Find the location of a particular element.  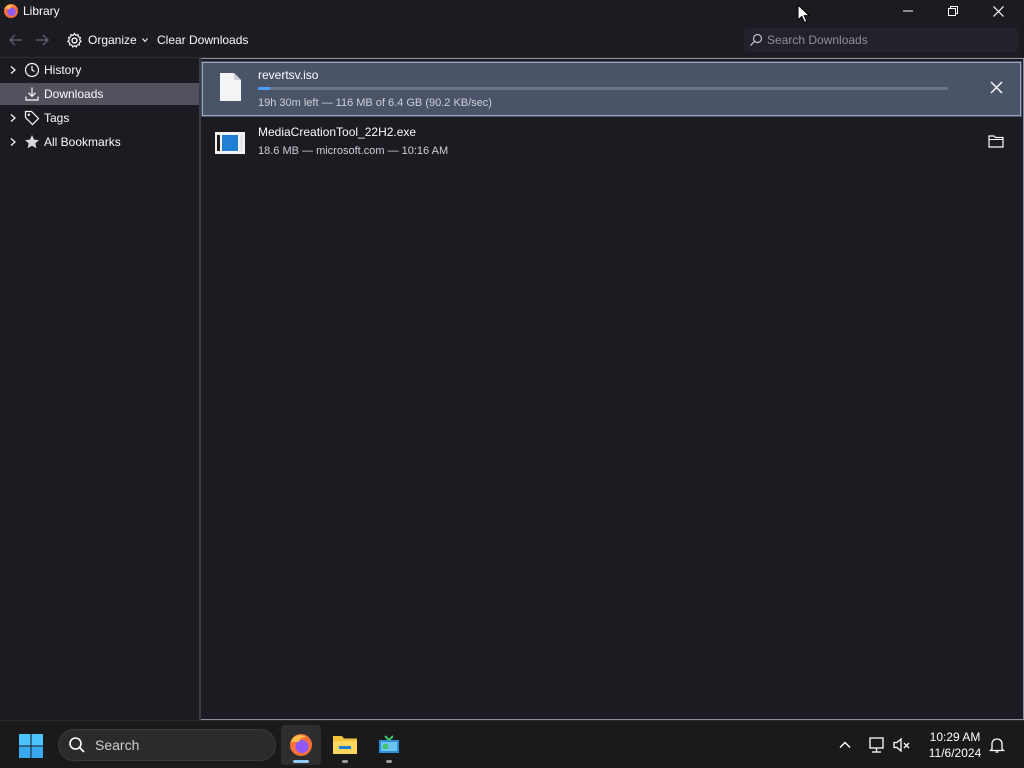

window-title: Library is located at coordinates (41, 11).